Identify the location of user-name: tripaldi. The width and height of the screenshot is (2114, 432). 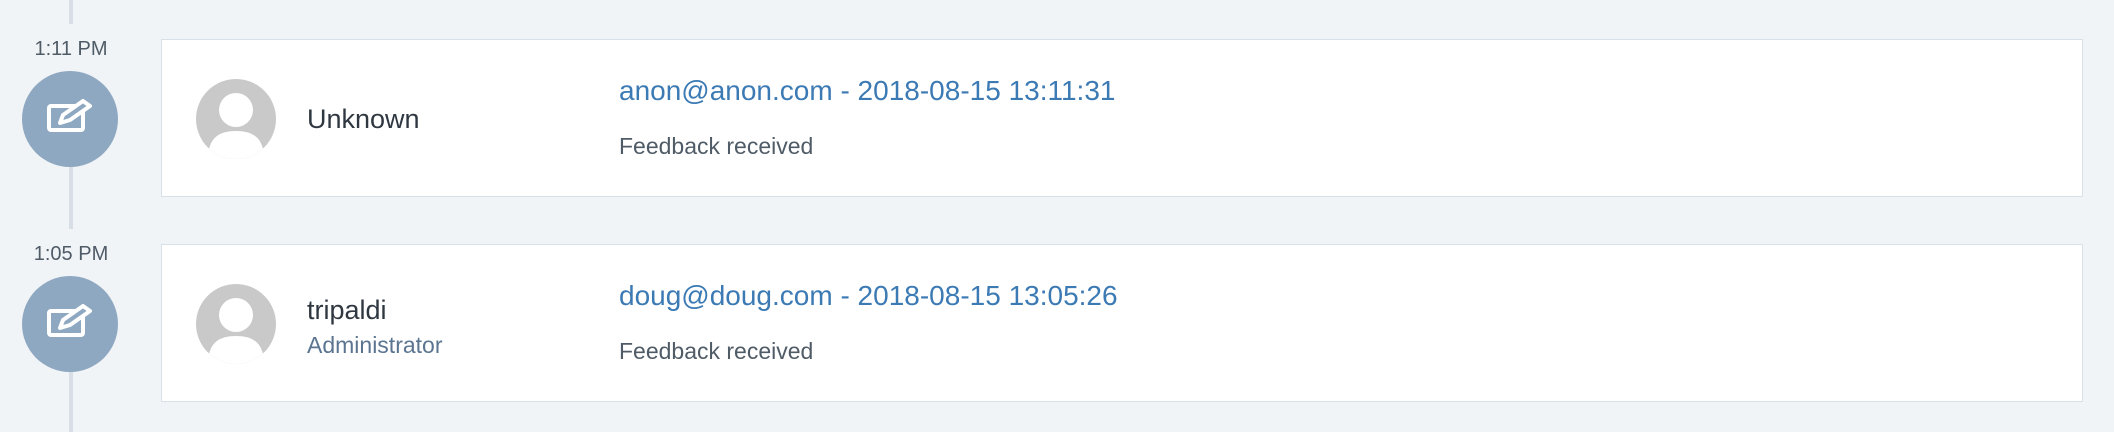
(347, 310).